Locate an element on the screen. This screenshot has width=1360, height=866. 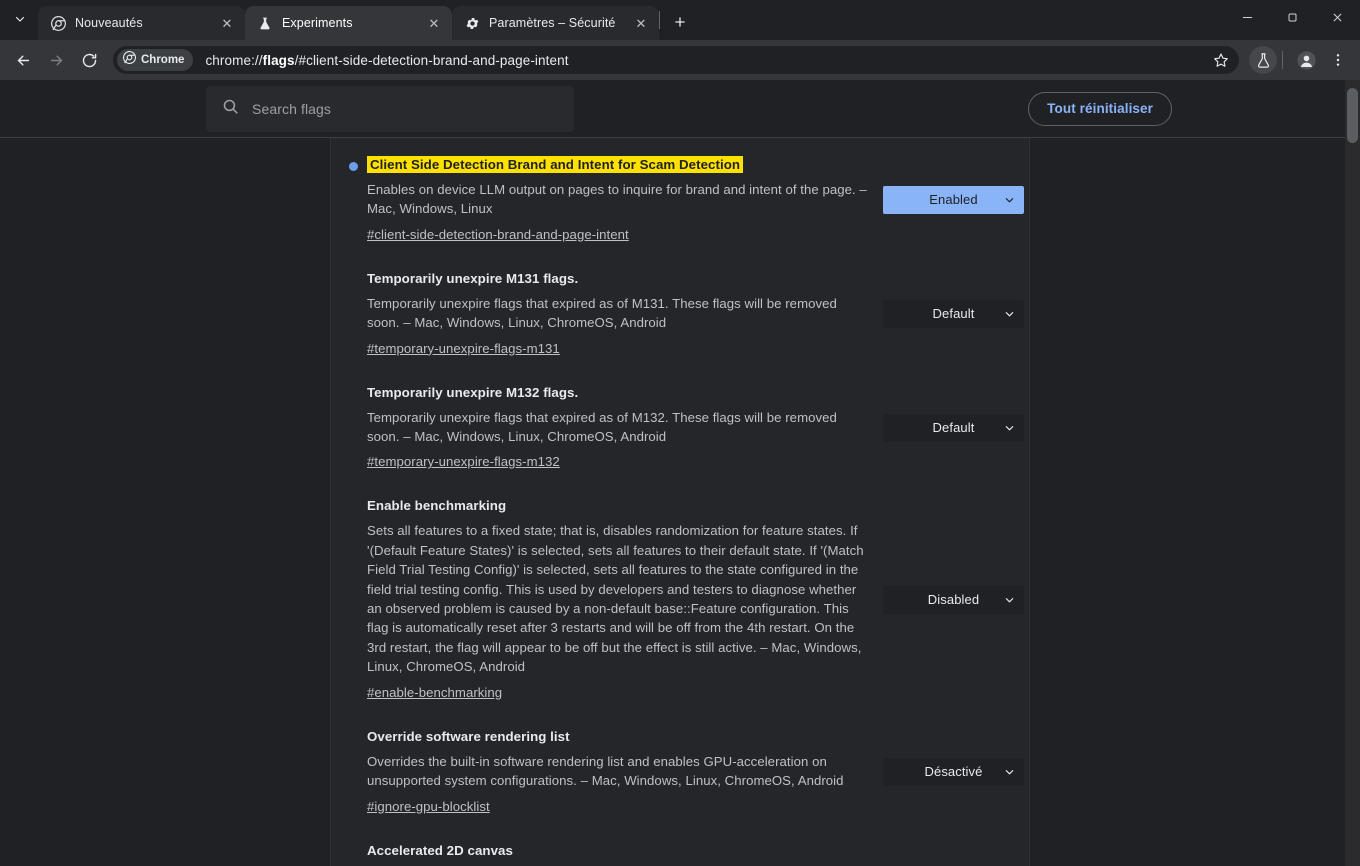
select-value: Désactivé is located at coordinates (953, 772).